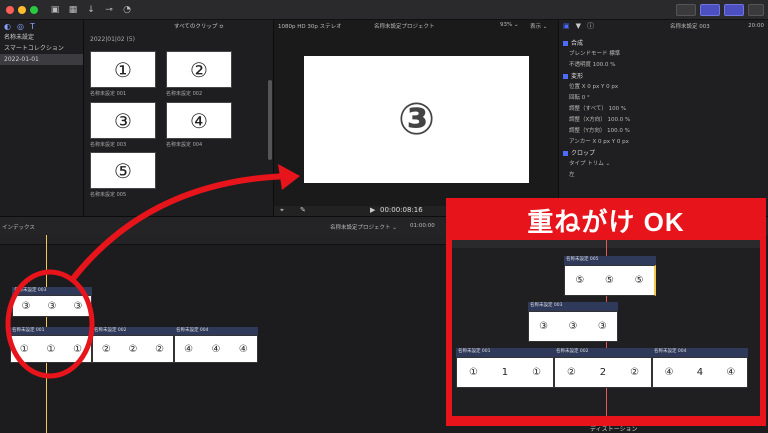 The height and width of the screenshot is (433, 768). What do you see at coordinates (590, 26) in the screenshot?
I see `info-inspector-icon: ⓘ` at bounding box center [590, 26].